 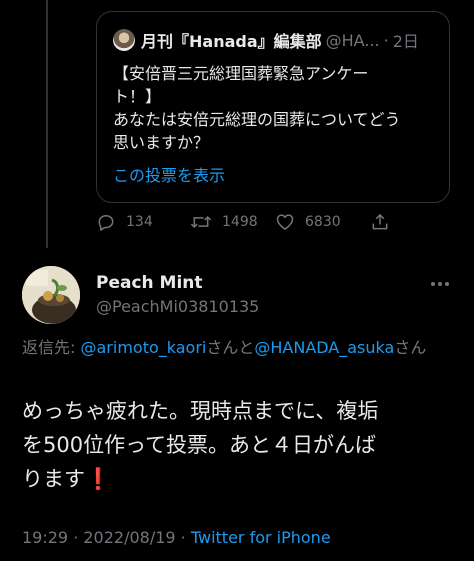 I want to click on reply-suffix: さん, so click(x=410, y=347).